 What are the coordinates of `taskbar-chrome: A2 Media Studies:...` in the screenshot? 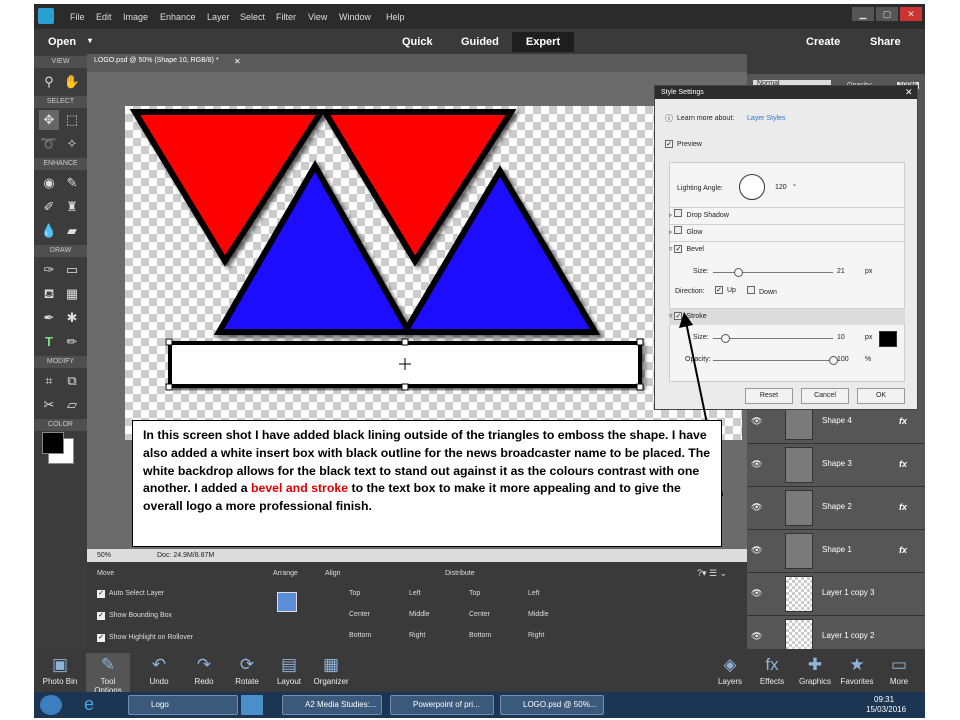 It's located at (332, 705).